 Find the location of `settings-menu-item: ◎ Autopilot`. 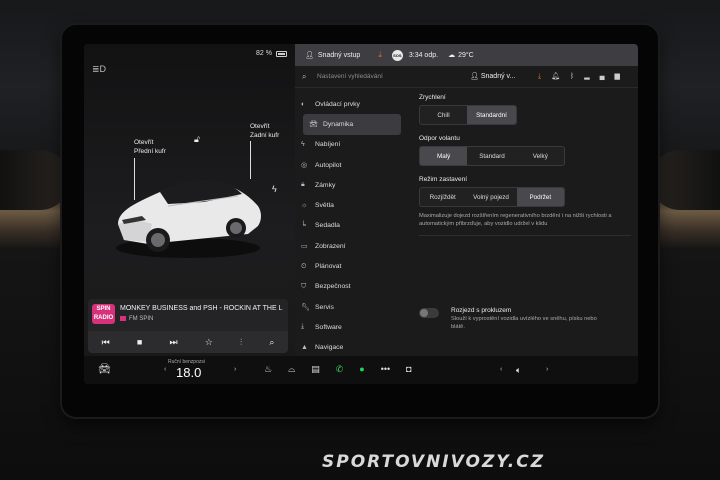

settings-menu-item: ◎ Autopilot is located at coordinates (350, 165).